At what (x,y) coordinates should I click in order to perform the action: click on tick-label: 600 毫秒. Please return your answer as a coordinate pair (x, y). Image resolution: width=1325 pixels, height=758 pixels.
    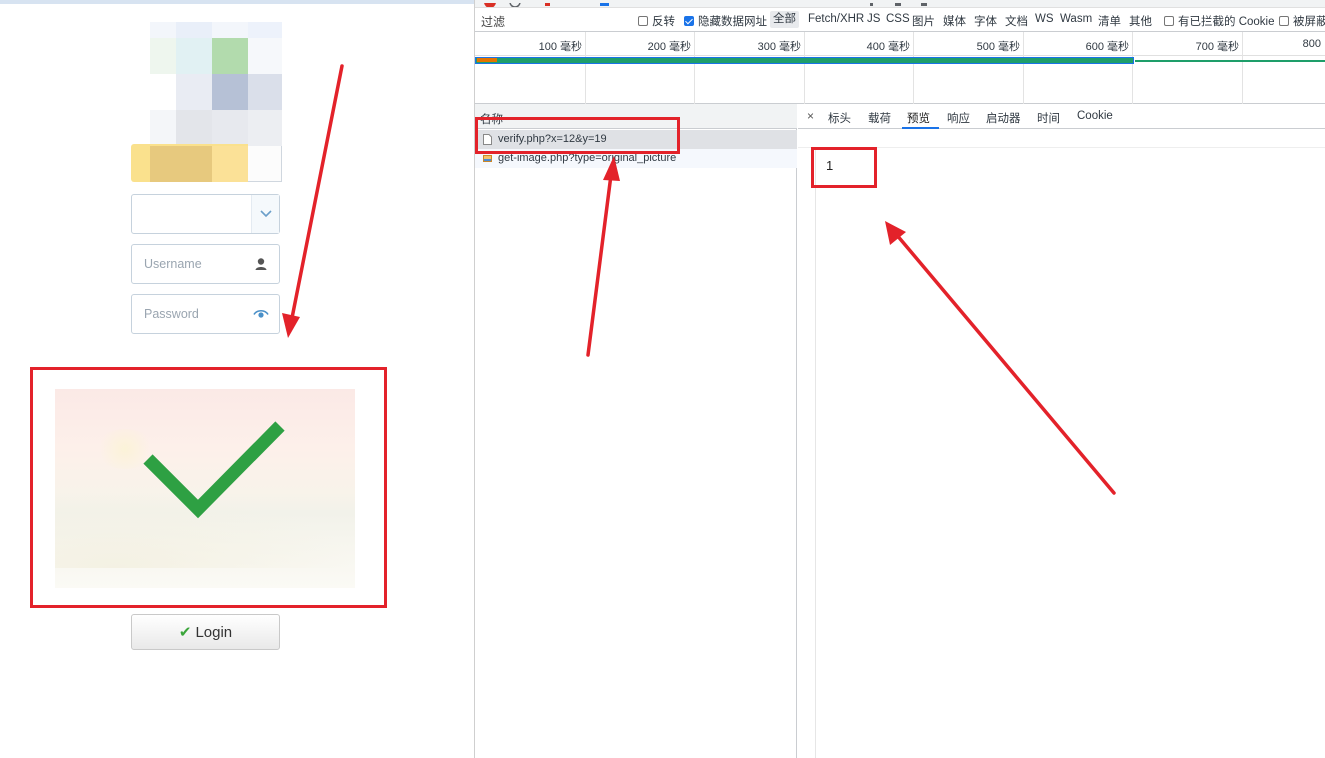
    Looking at the image, I should click on (1107, 47).